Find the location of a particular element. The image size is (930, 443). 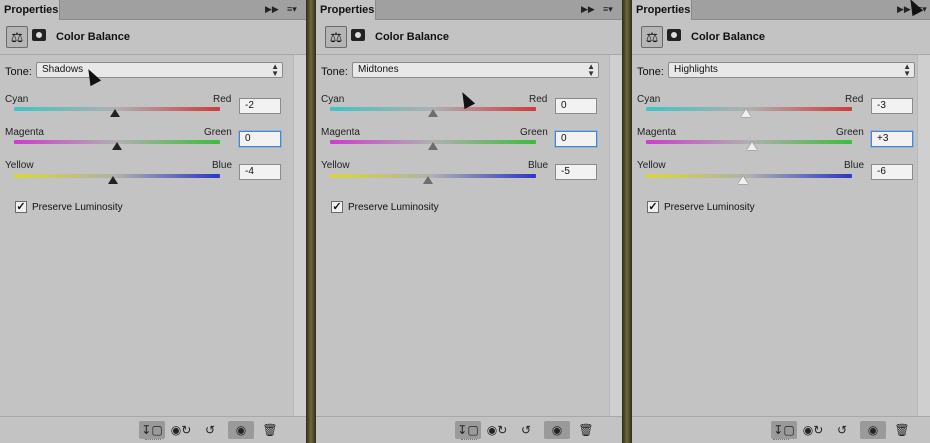

tone-select: Highlights ▲ ▼ is located at coordinates (791, 70).